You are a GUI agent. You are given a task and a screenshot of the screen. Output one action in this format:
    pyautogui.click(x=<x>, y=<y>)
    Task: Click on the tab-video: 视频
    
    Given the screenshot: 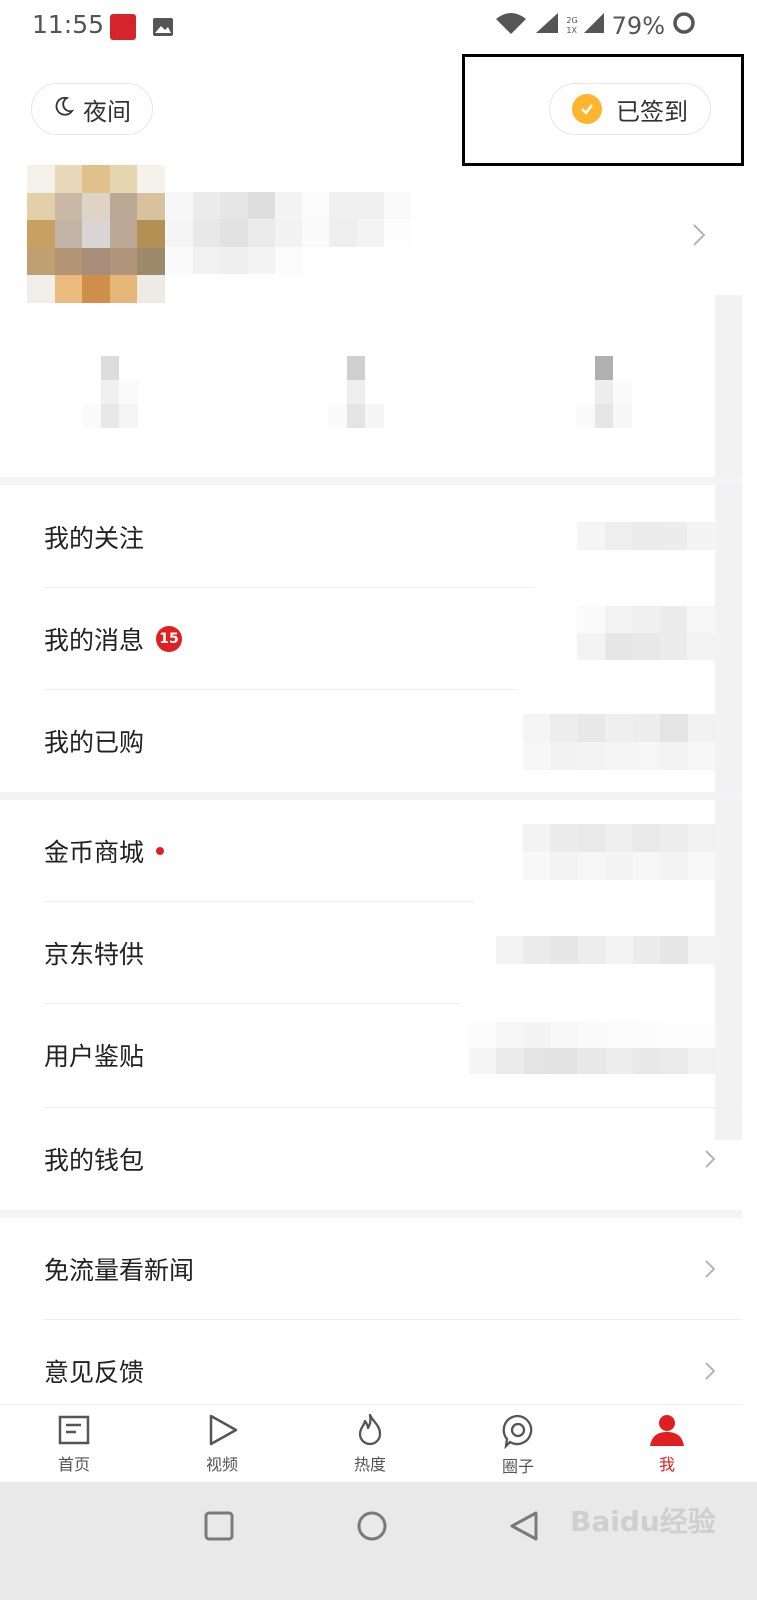 What is the action you would take?
    pyautogui.click(x=222, y=1444)
    